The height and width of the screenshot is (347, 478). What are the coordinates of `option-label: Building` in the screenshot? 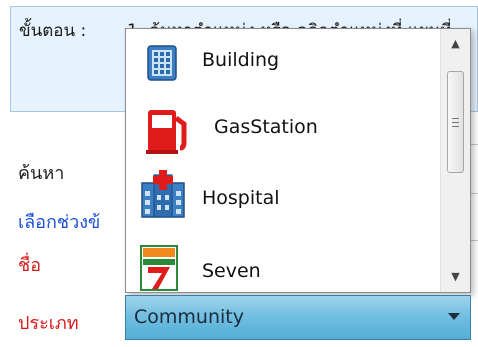 It's located at (241, 60).